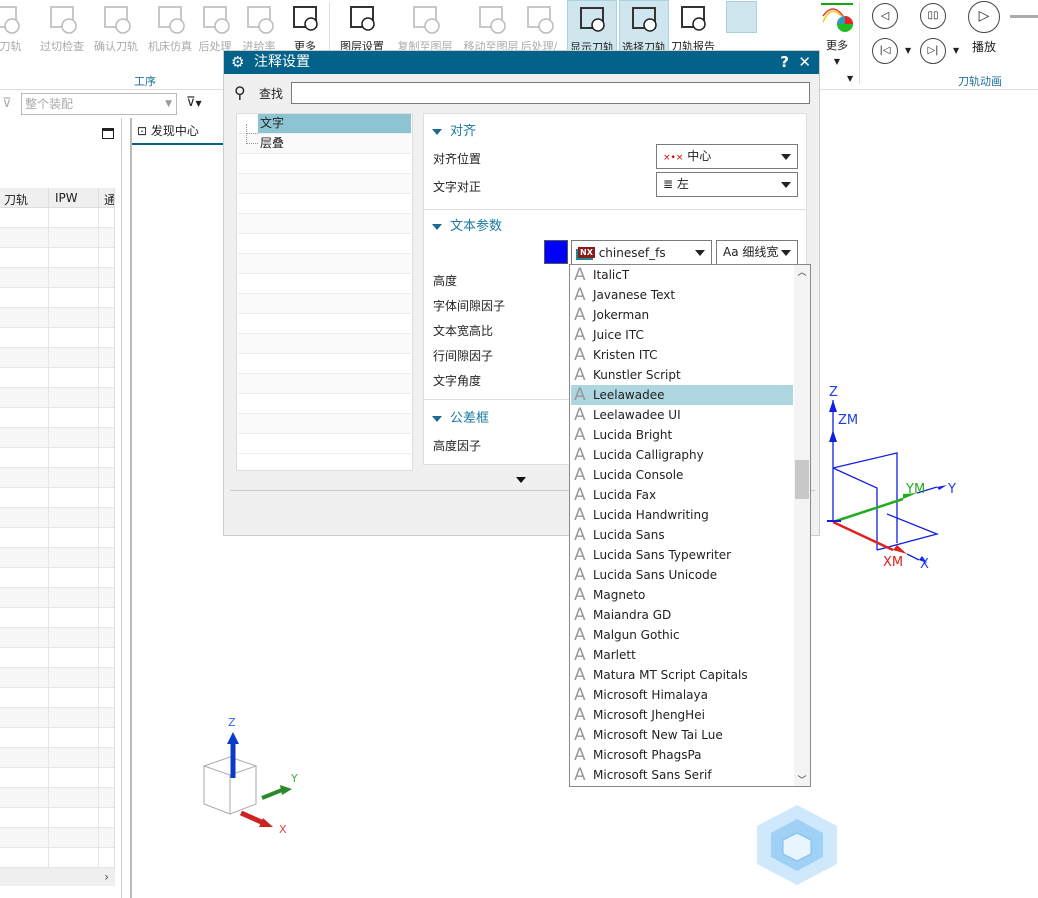 The image size is (1038, 898). Describe the element at coordinates (741, 17) in the screenshot. I see `toggle-display-button` at that location.